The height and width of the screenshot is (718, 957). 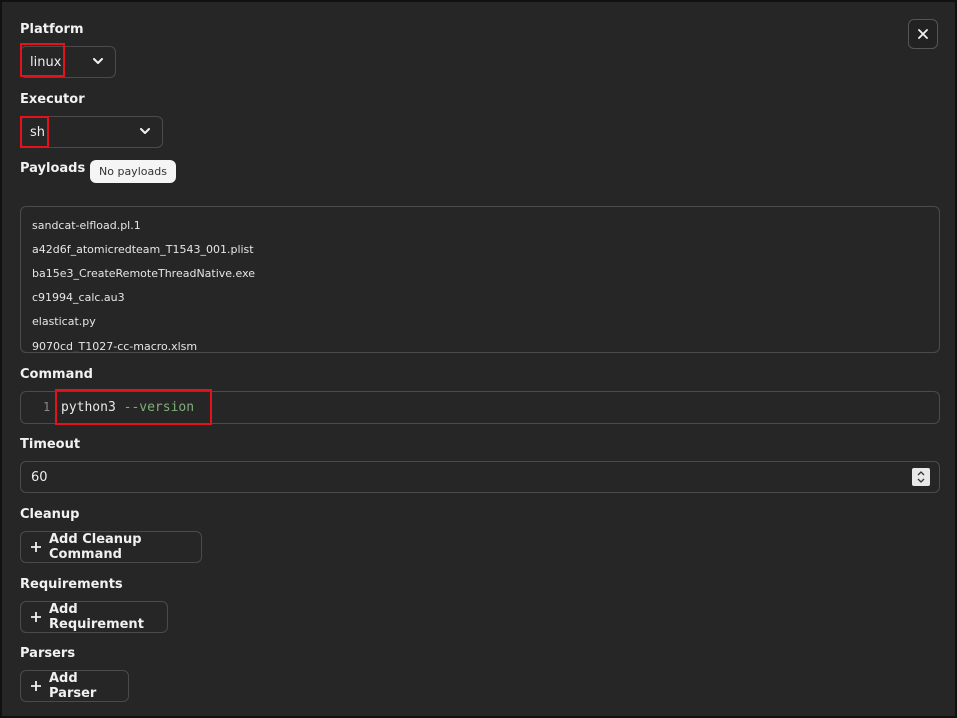 I want to click on add-parser-button: Add Parser, so click(x=74, y=686).